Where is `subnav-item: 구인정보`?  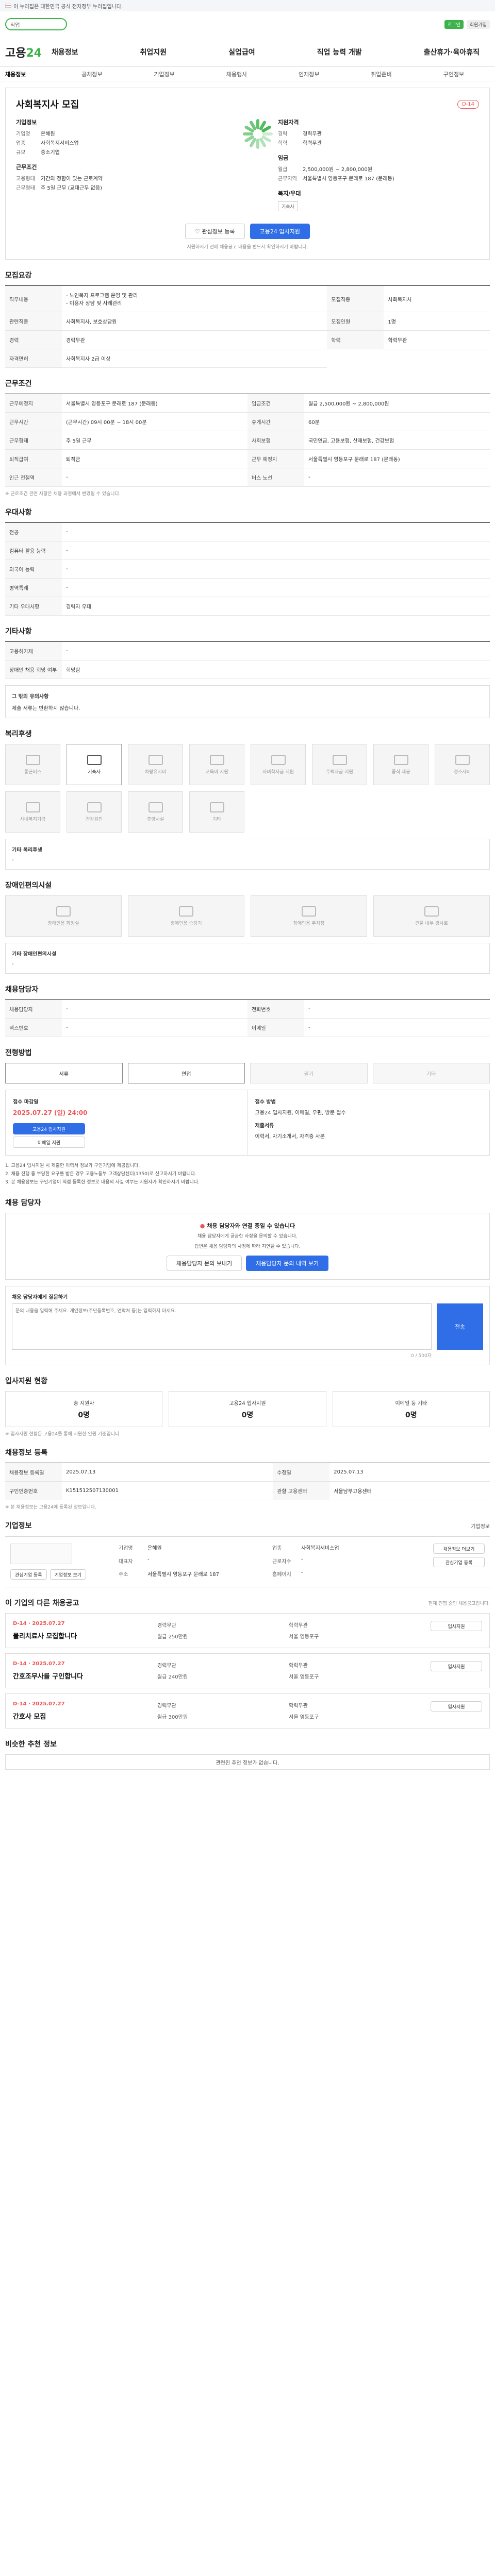
subnav-item: 구인정보 is located at coordinates (454, 74).